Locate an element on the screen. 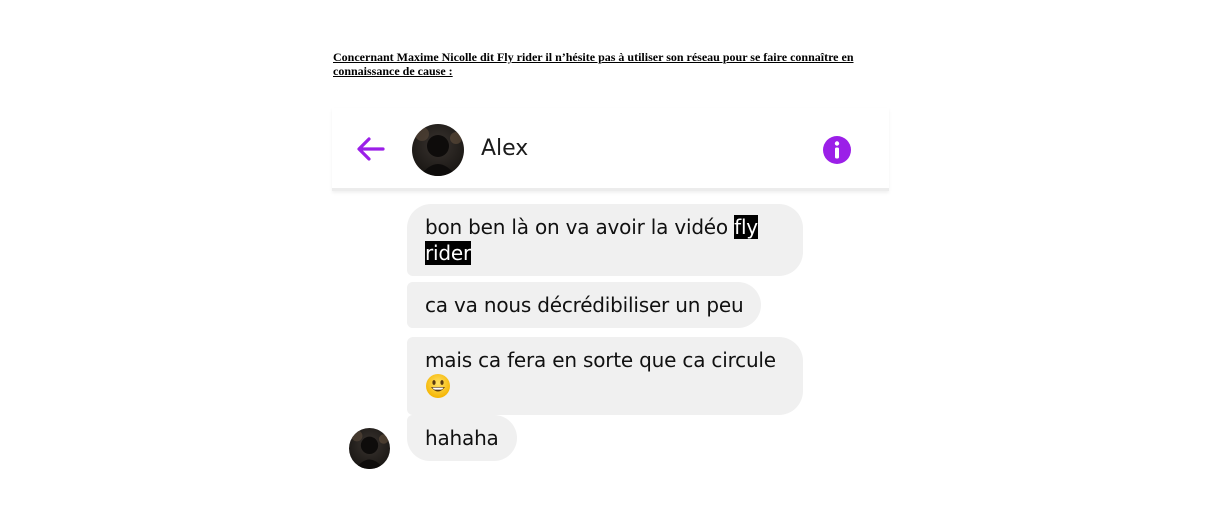  contact-avatar is located at coordinates (438, 150).